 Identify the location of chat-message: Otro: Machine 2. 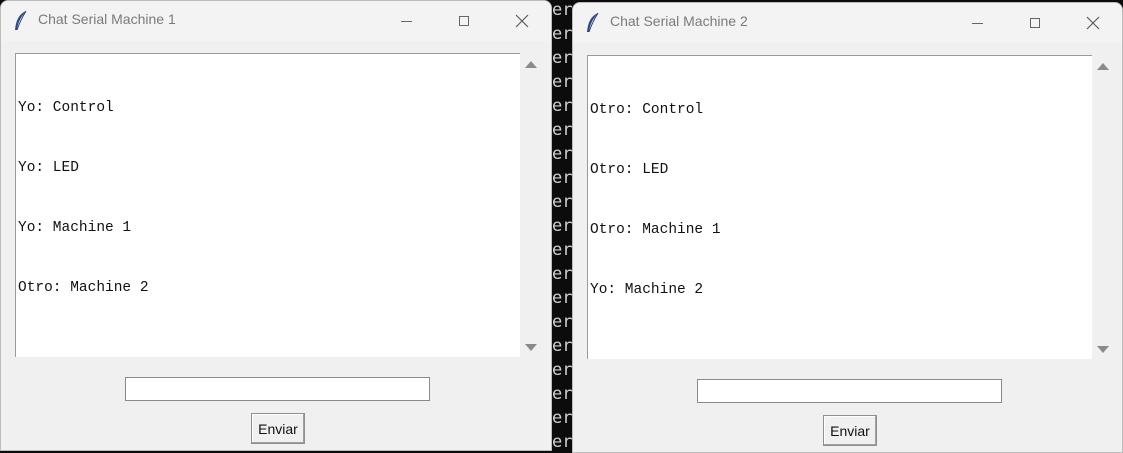
(83, 288).